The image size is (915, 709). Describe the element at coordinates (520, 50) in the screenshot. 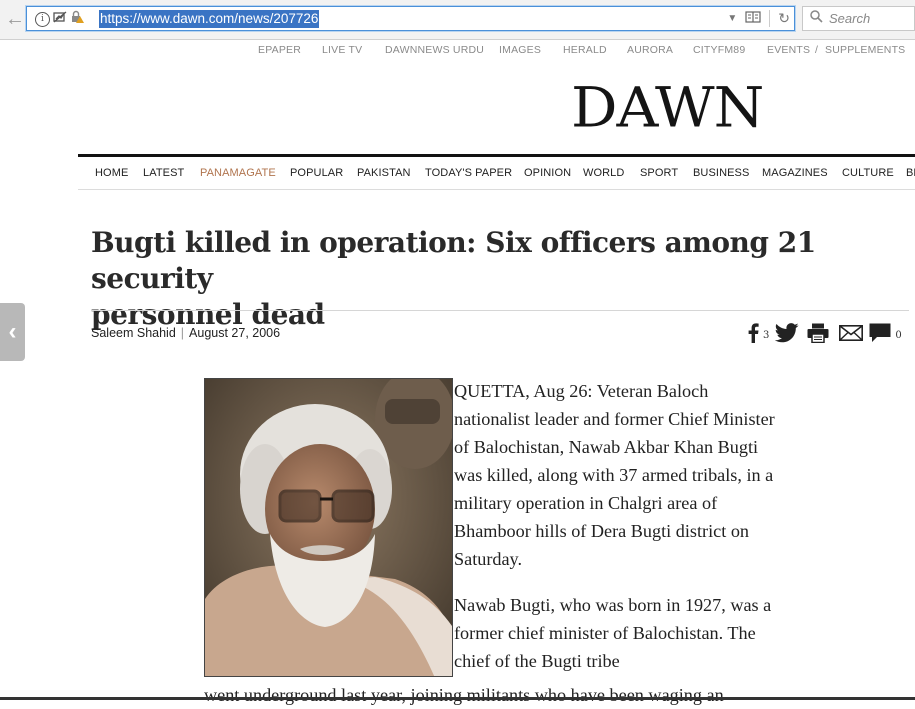

I see `toplink-images: IMAGES` at that location.